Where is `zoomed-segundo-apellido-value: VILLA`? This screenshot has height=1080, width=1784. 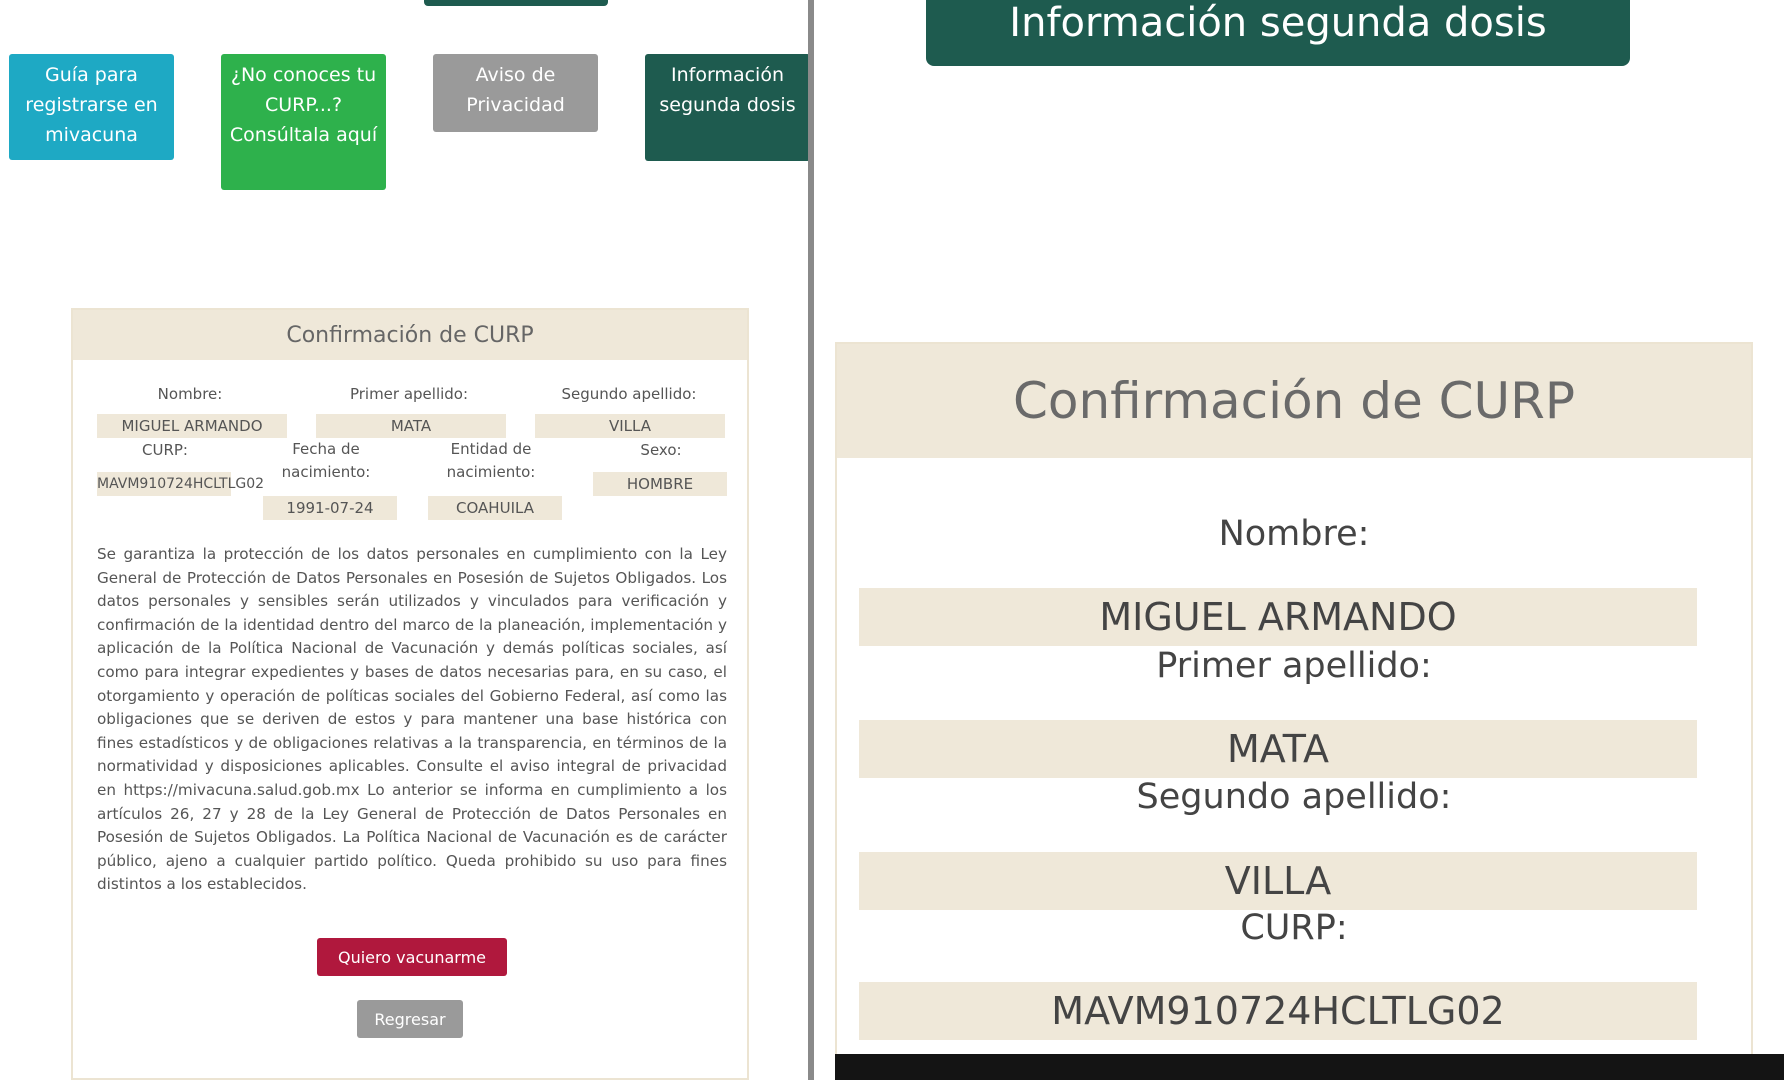
zoomed-segundo-apellido-value: VILLA is located at coordinates (1278, 881).